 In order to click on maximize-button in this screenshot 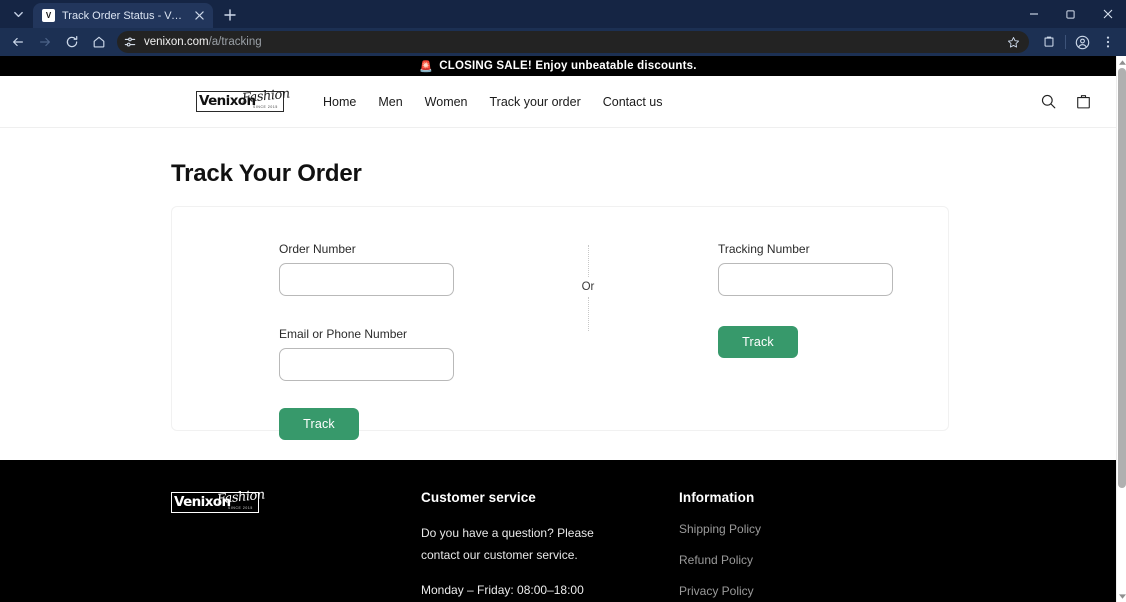, I will do `click(1070, 14)`.